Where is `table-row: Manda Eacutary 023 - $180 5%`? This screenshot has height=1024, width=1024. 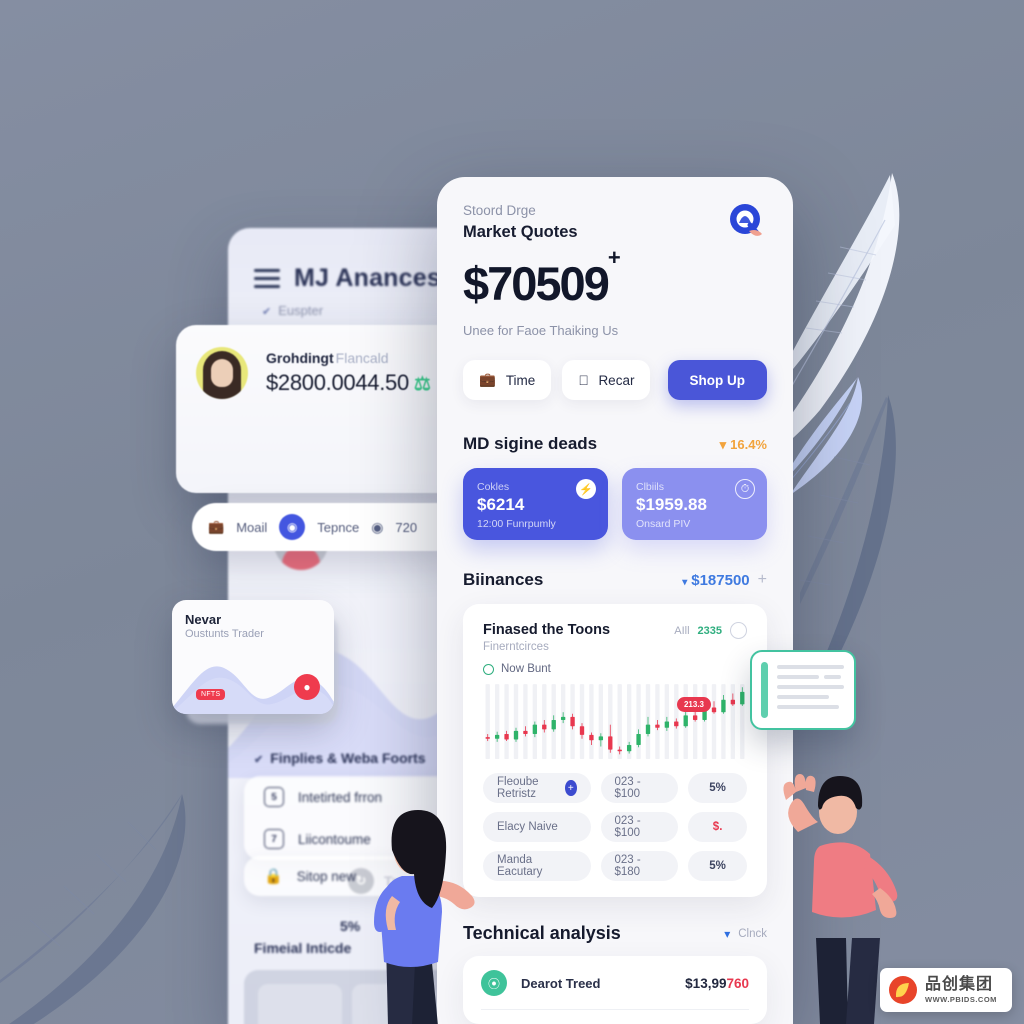 table-row: Manda Eacutary 023 - $180 5% is located at coordinates (615, 866).